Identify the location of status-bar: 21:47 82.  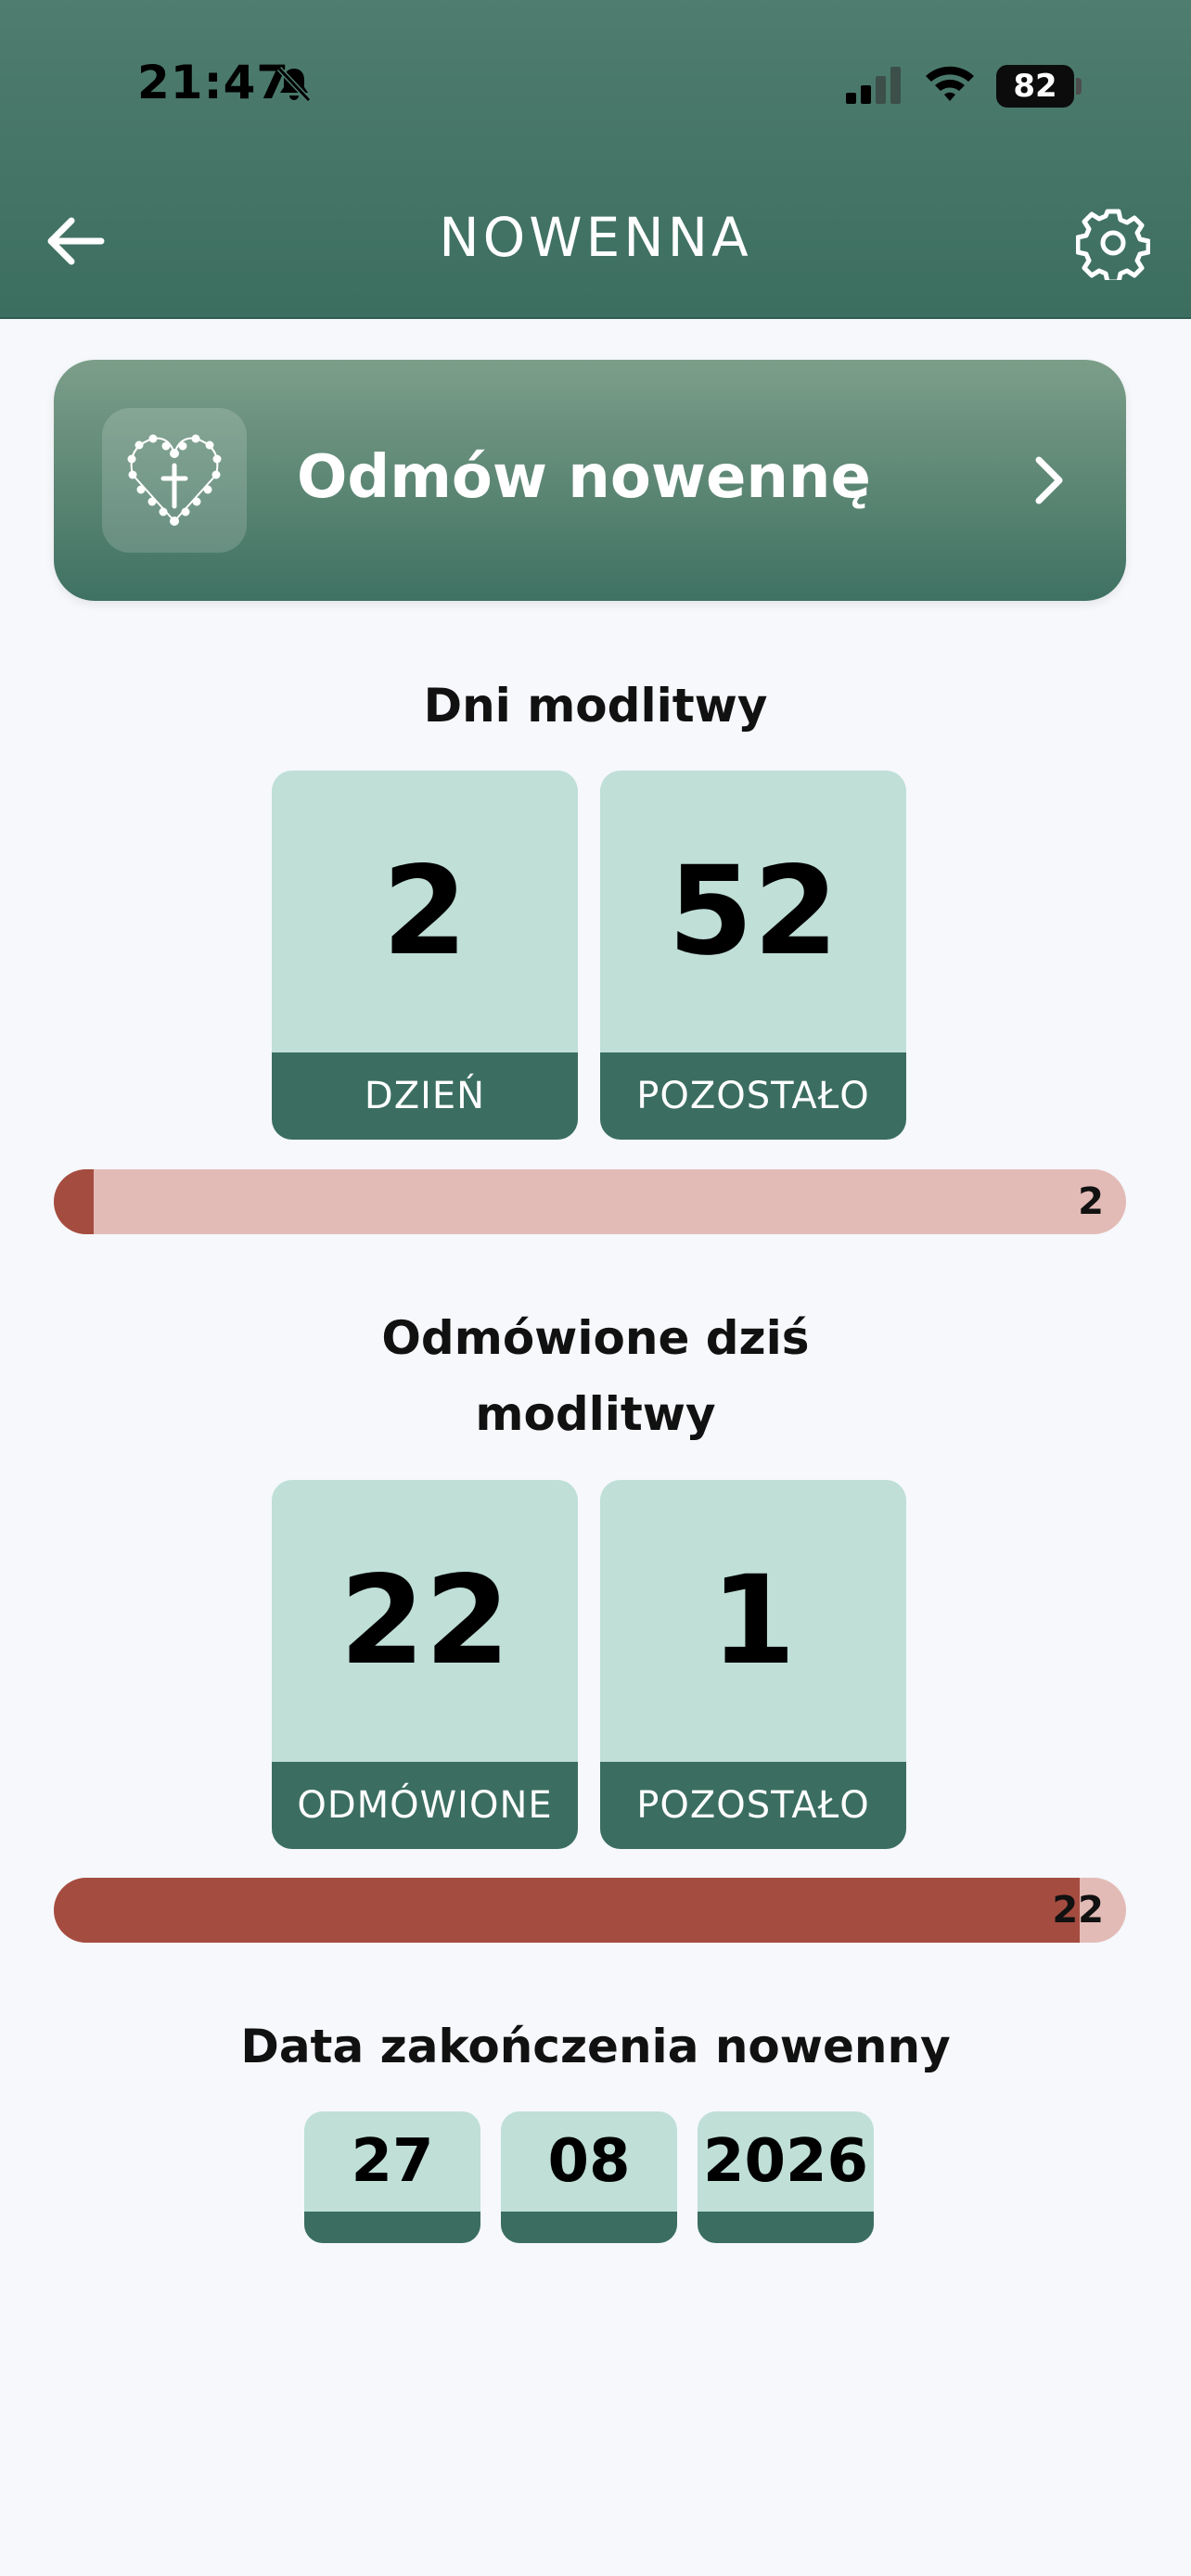
(595, 88).